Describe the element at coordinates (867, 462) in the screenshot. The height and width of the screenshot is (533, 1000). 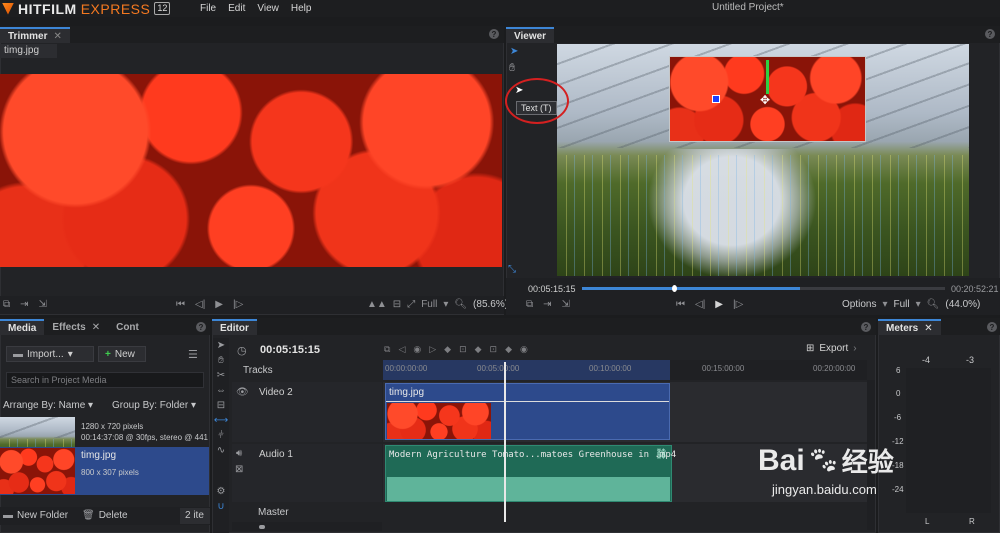
I see `watermark-brand2: 经验` at that location.